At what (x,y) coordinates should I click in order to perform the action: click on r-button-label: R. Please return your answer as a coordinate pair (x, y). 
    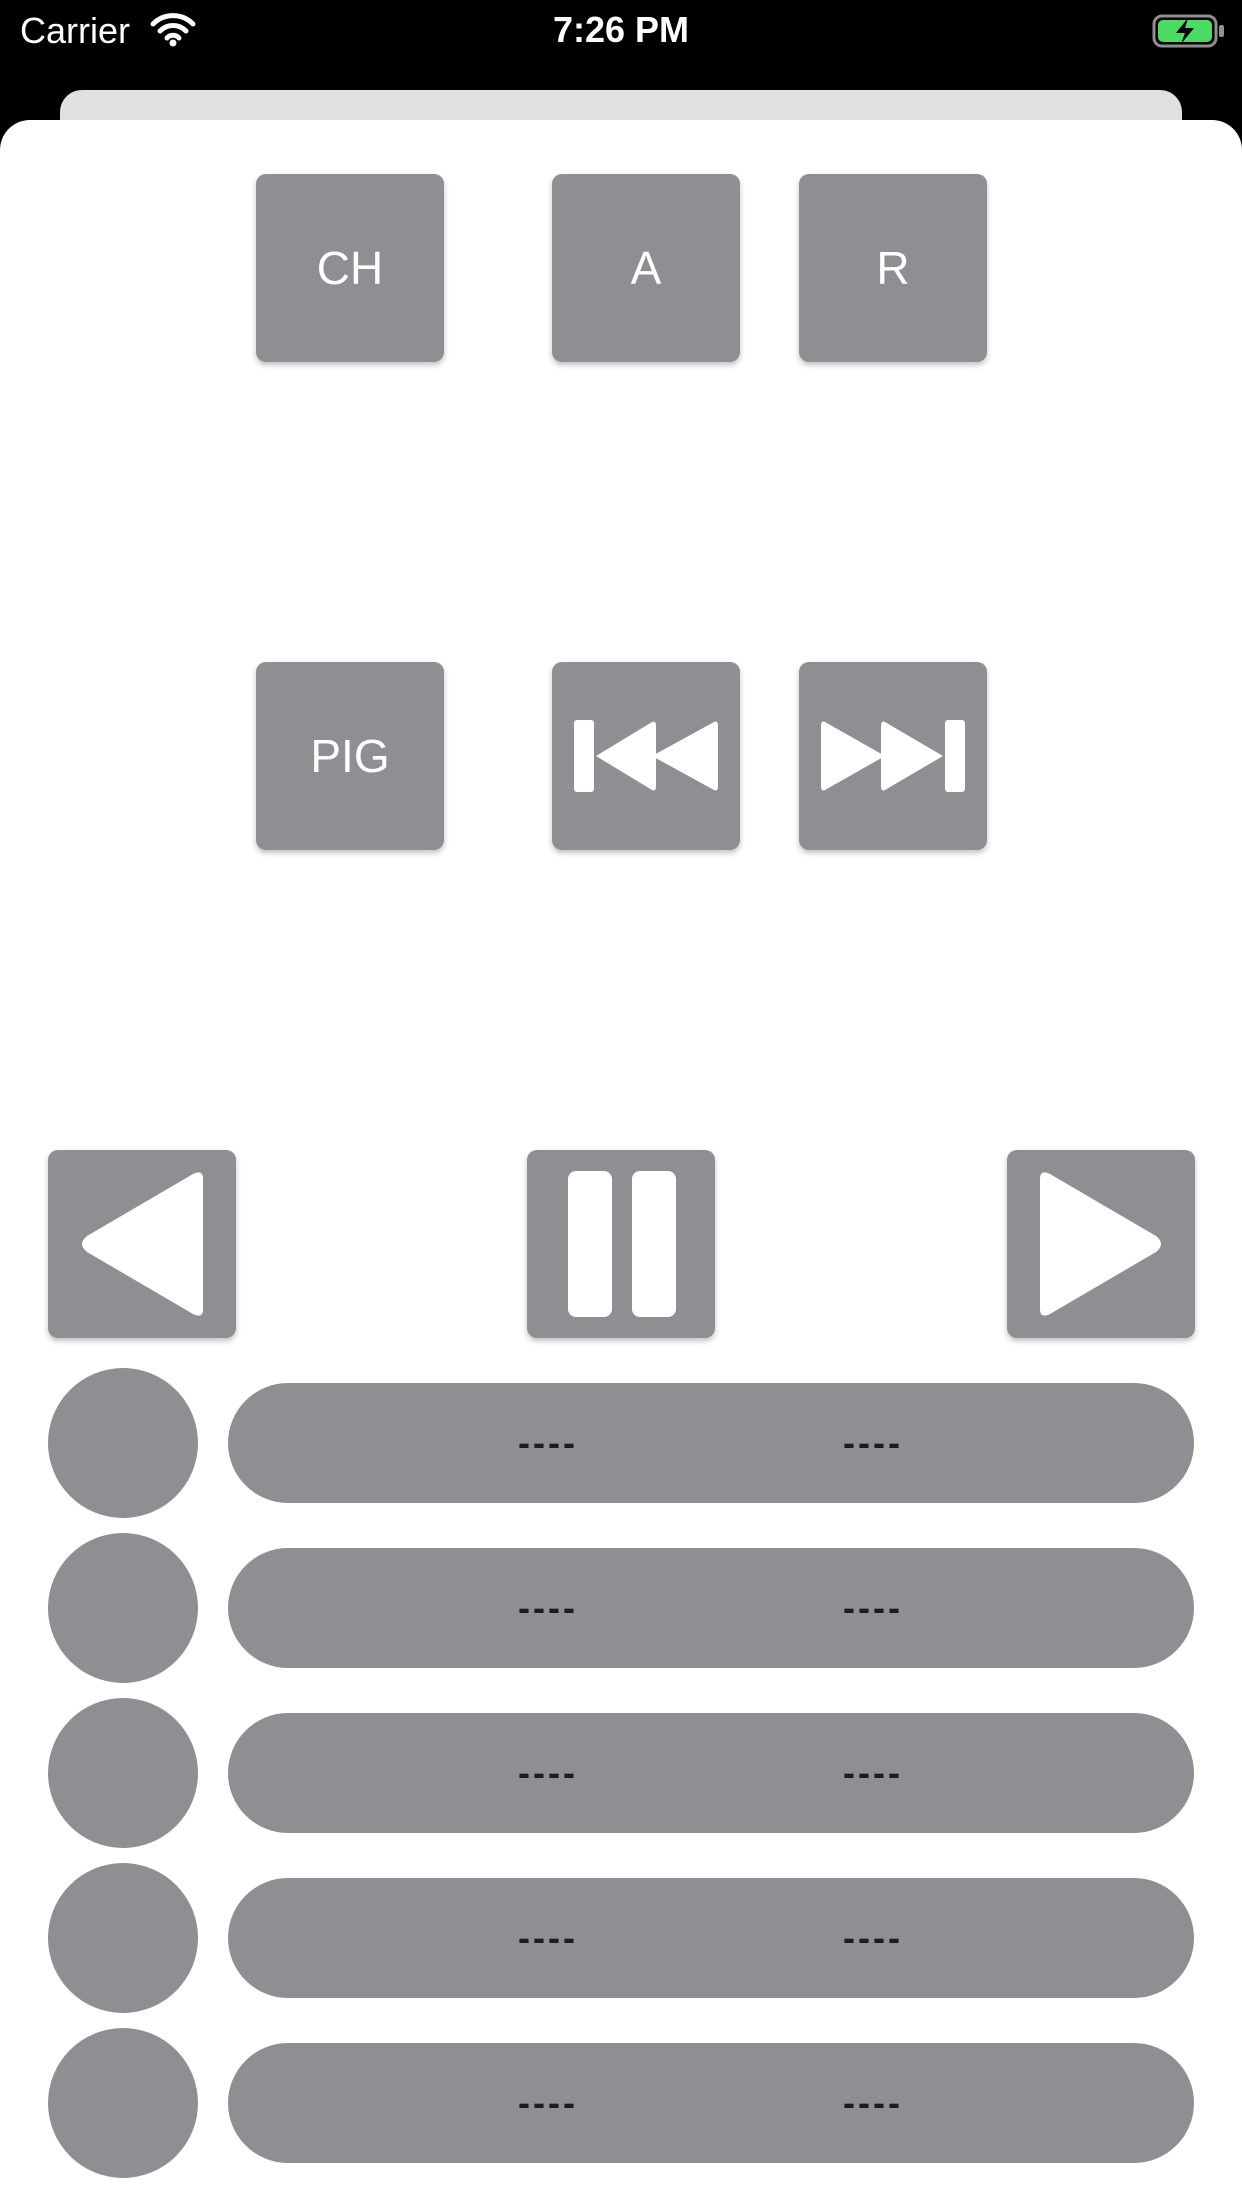
    Looking at the image, I should click on (893, 268).